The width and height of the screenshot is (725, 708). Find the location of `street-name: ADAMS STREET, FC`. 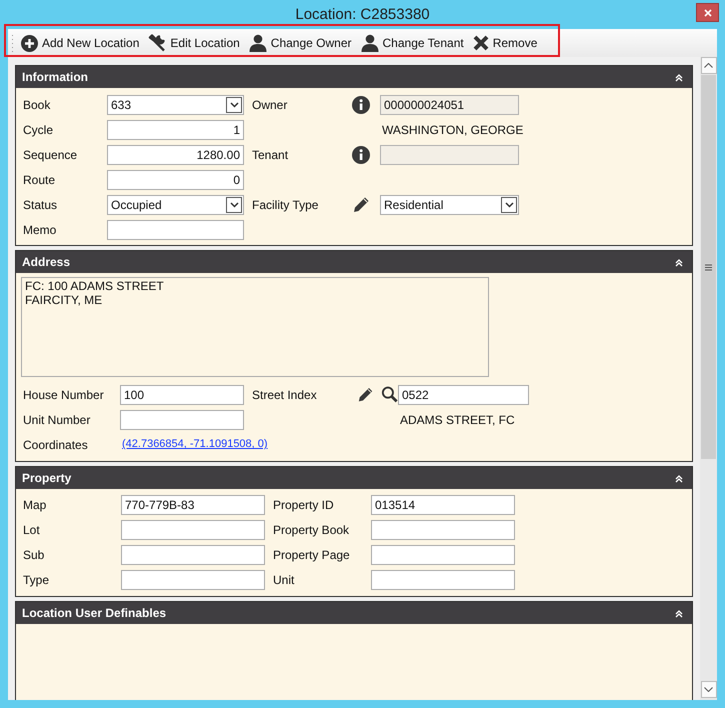

street-name: ADAMS STREET, FC is located at coordinates (457, 420).